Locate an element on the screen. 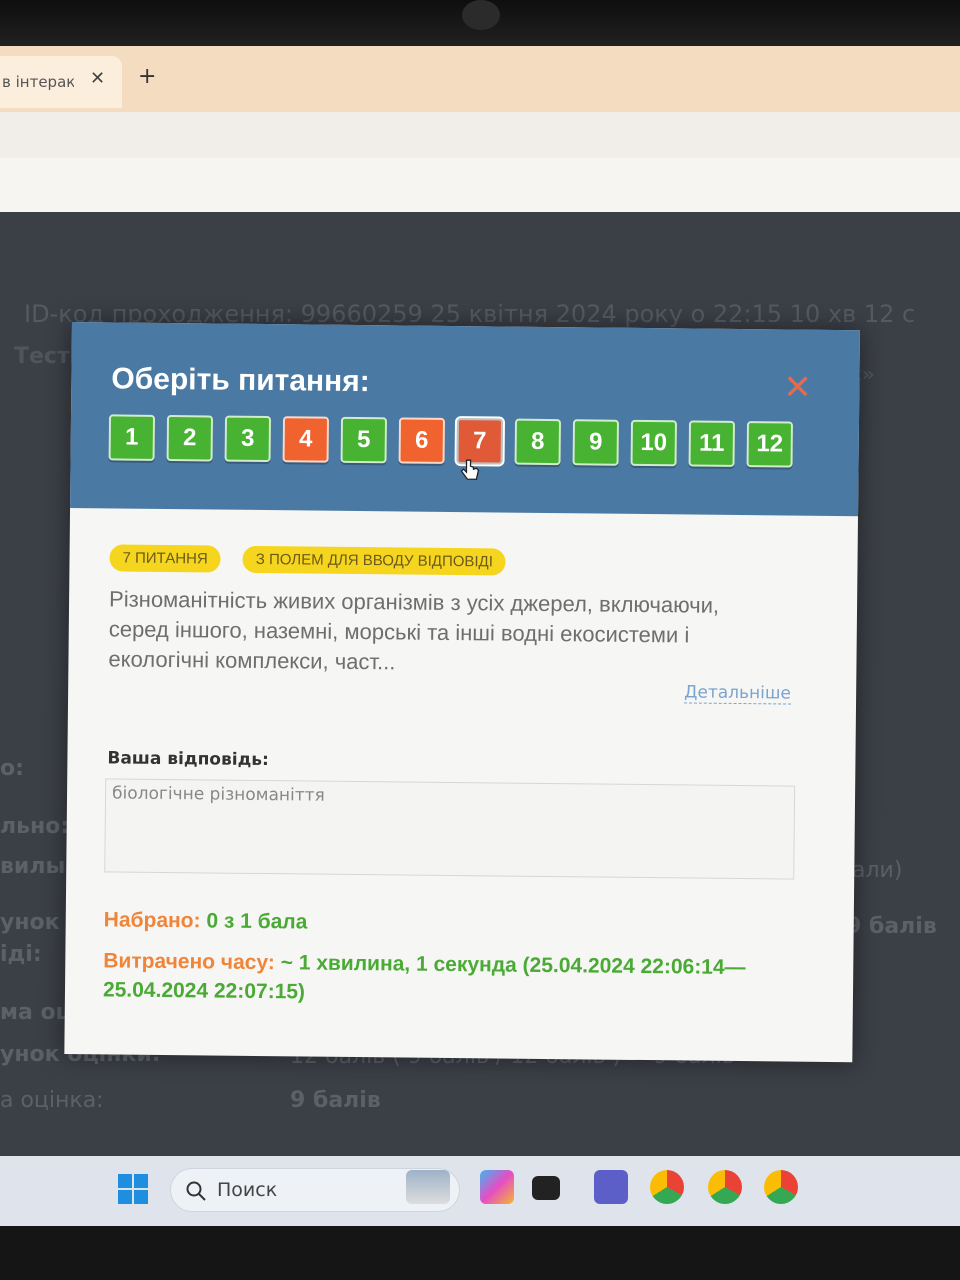 This screenshot has width=960, height=1280. answer-label: Ваша відповідь: is located at coordinates (188, 759).